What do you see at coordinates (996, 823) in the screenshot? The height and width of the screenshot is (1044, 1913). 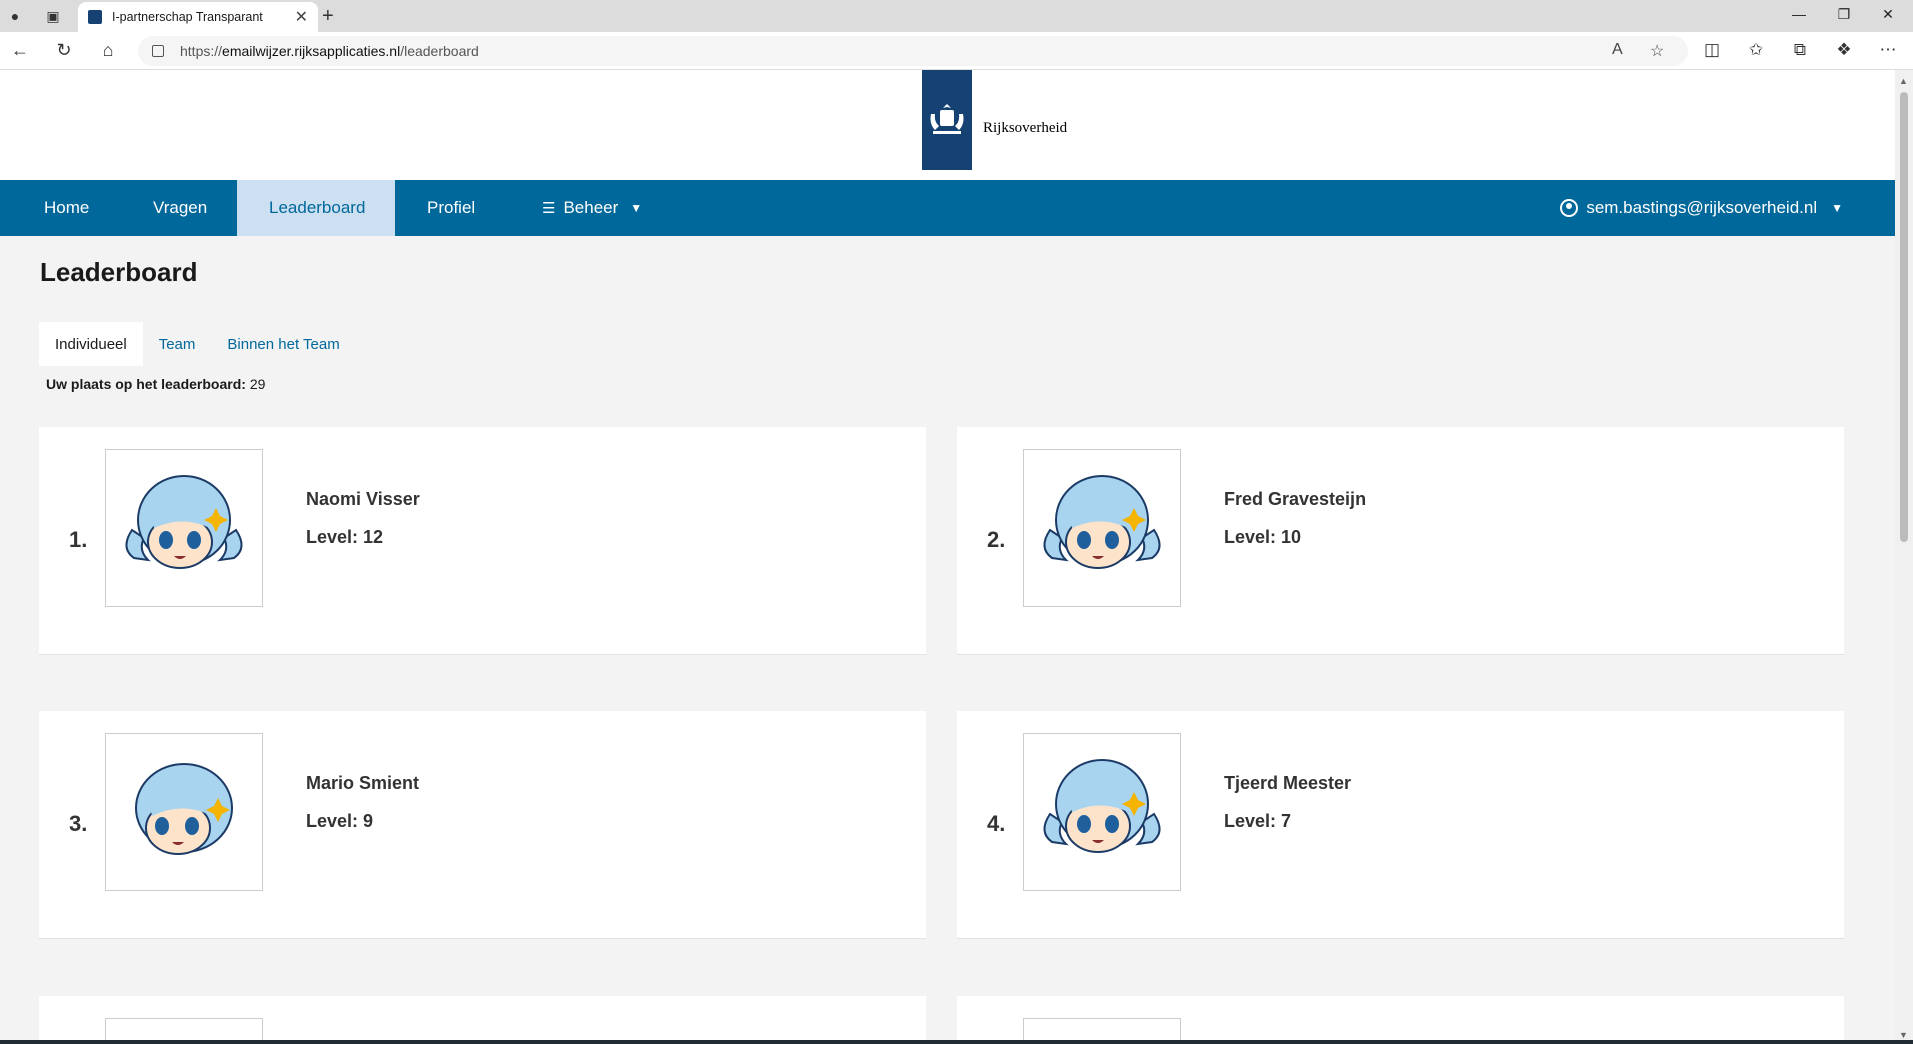 I see `rank-number: 4.` at bounding box center [996, 823].